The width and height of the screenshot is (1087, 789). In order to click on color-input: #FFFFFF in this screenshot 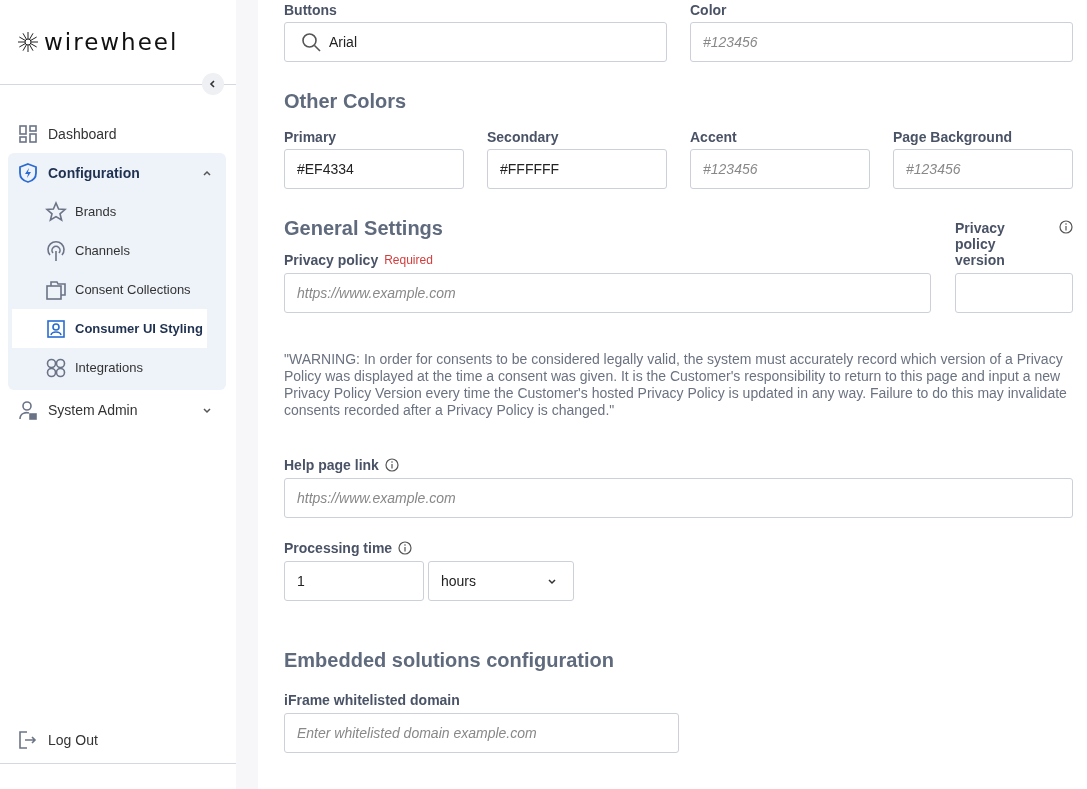, I will do `click(577, 169)`.